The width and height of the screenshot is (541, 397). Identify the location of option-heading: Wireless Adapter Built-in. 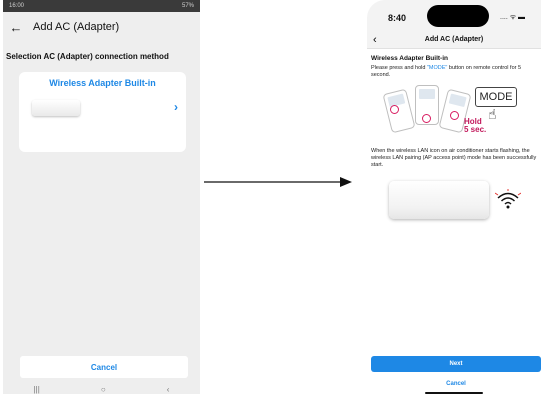
(409, 58).